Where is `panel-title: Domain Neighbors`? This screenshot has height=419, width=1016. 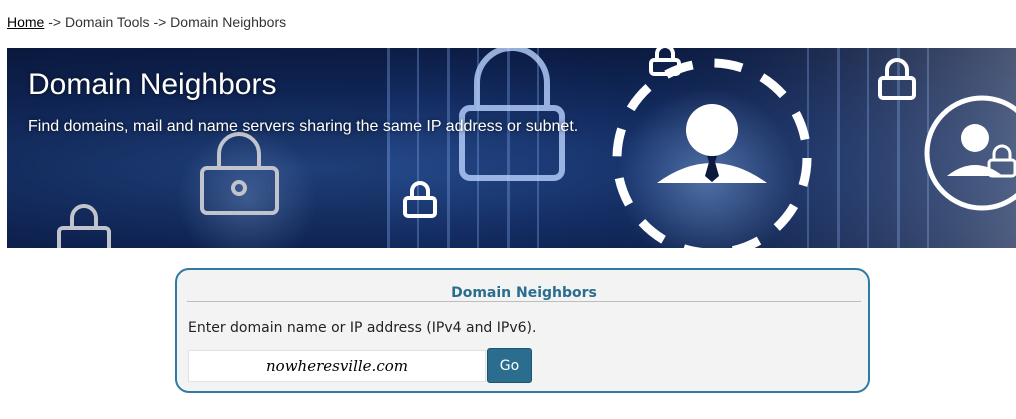 panel-title: Domain Neighbors is located at coordinates (524, 293).